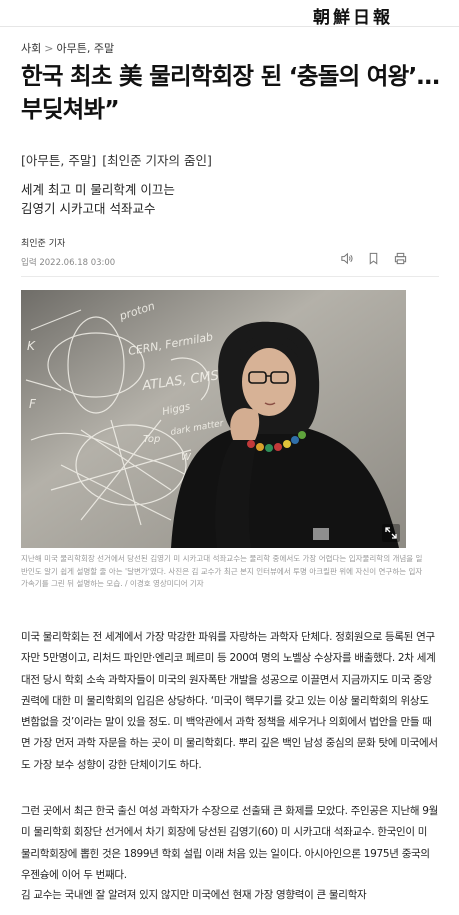 This screenshot has width=459, height=915. I want to click on publish-date: 입력 2022.06.18 03:00, so click(68, 263).